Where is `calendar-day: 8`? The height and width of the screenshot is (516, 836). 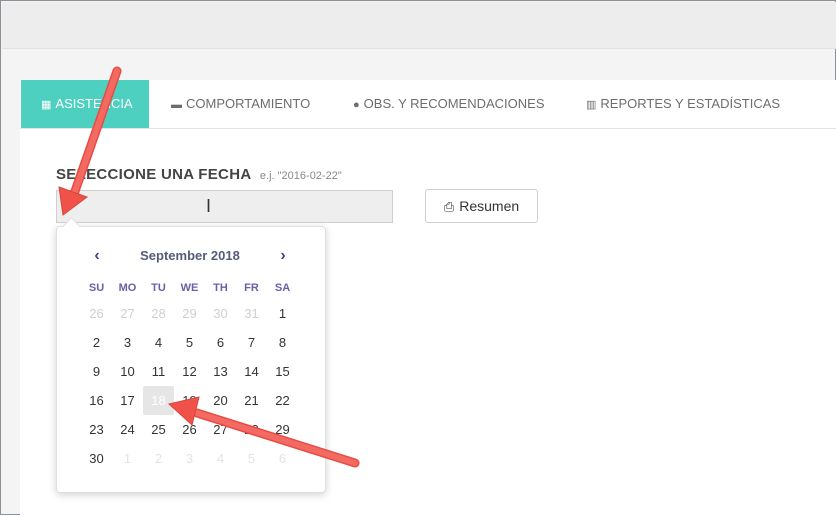 calendar-day: 8 is located at coordinates (282, 342).